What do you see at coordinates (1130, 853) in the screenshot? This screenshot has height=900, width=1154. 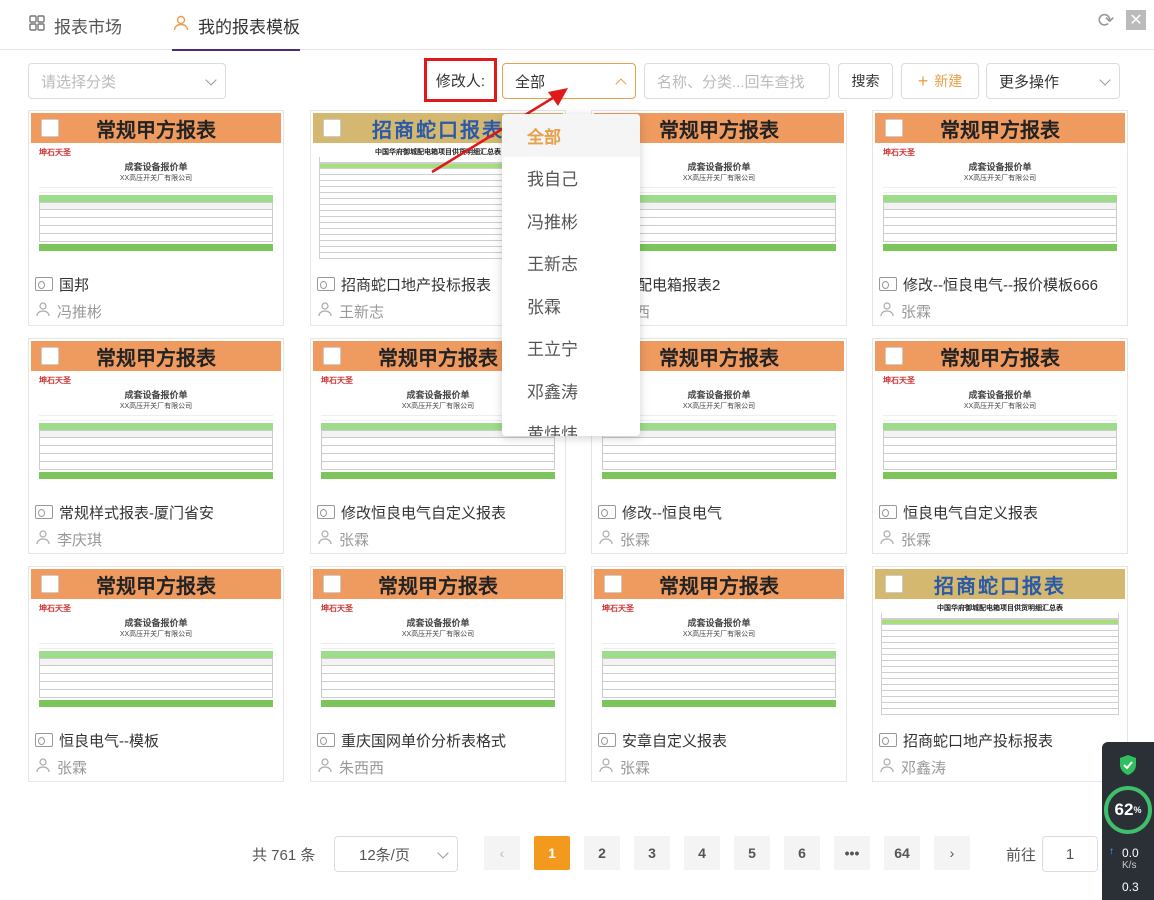 I see `upload-speed: 0.0` at bounding box center [1130, 853].